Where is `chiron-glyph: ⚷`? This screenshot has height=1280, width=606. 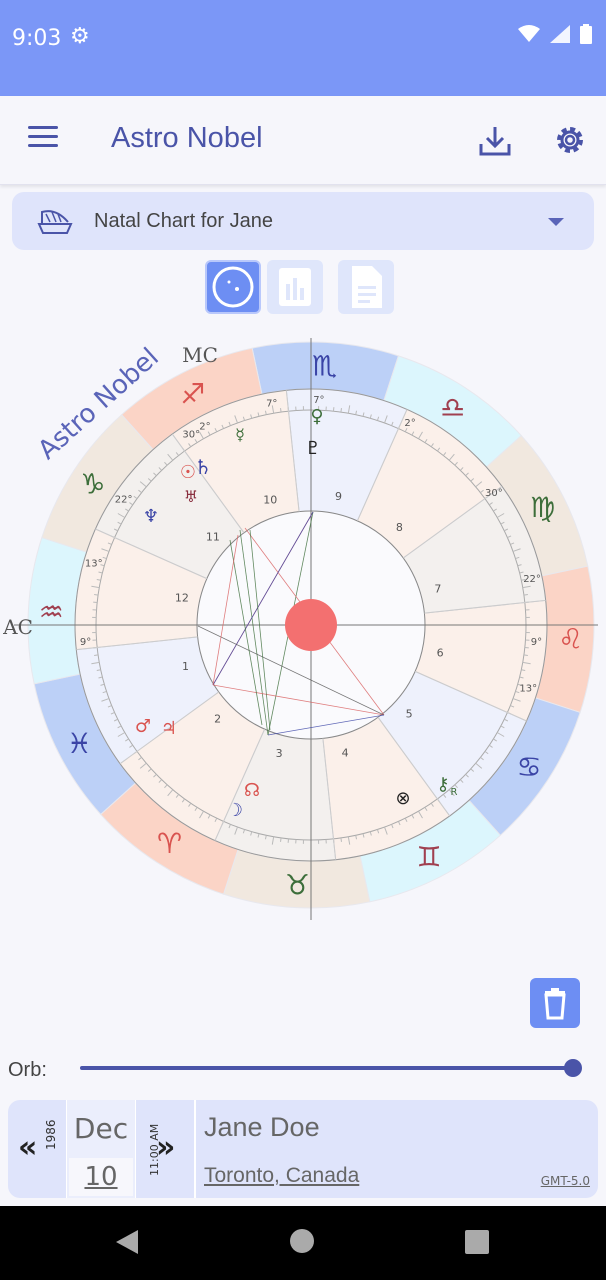 chiron-glyph: ⚷ is located at coordinates (442, 784).